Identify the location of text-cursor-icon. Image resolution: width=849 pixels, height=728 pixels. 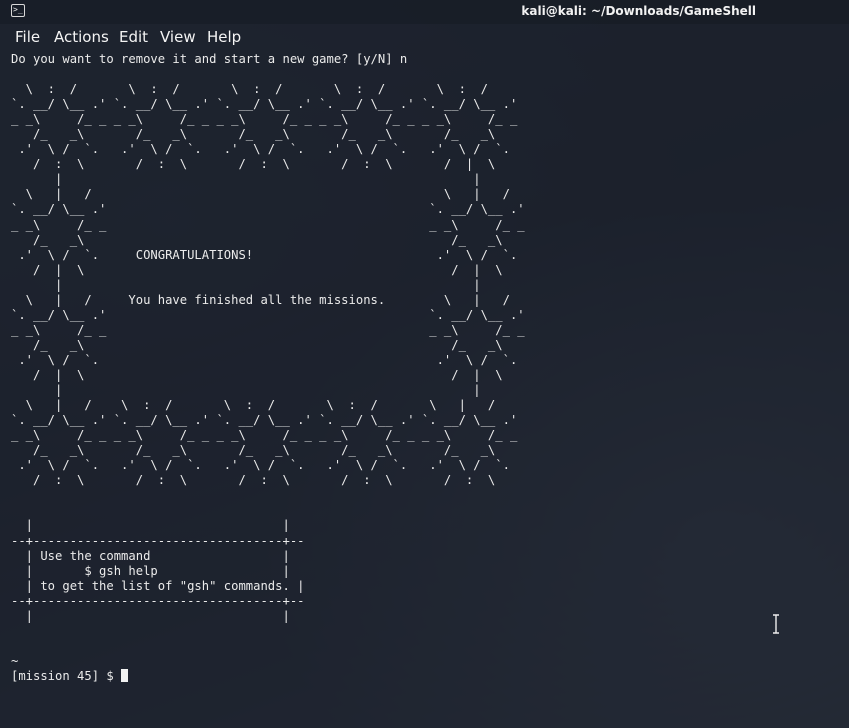
(776, 624).